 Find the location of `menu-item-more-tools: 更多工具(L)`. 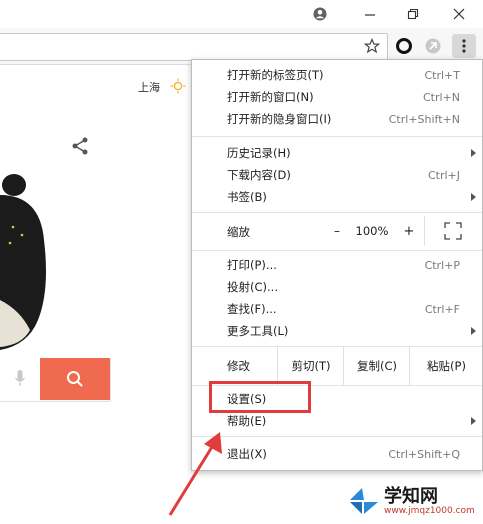

menu-item-more-tools: 更多工具(L) is located at coordinates (337, 331).